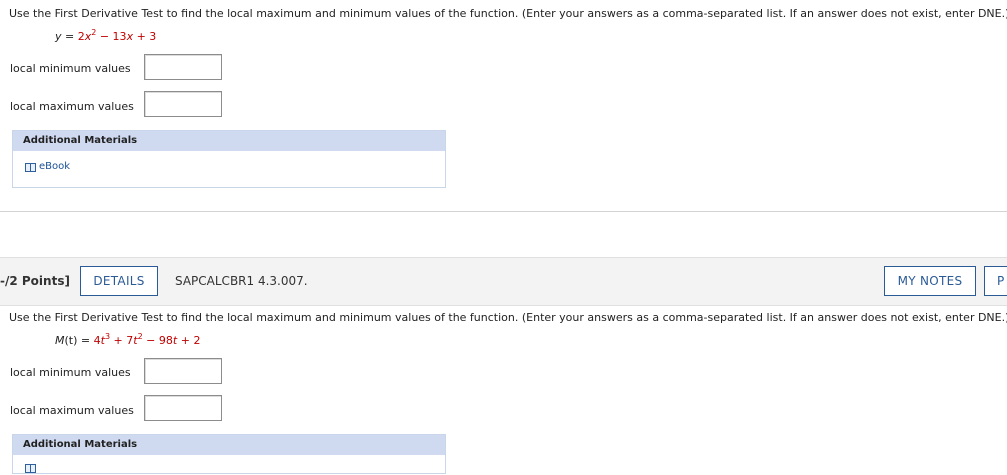  I want to click on ebook-link-row, so click(229, 465).